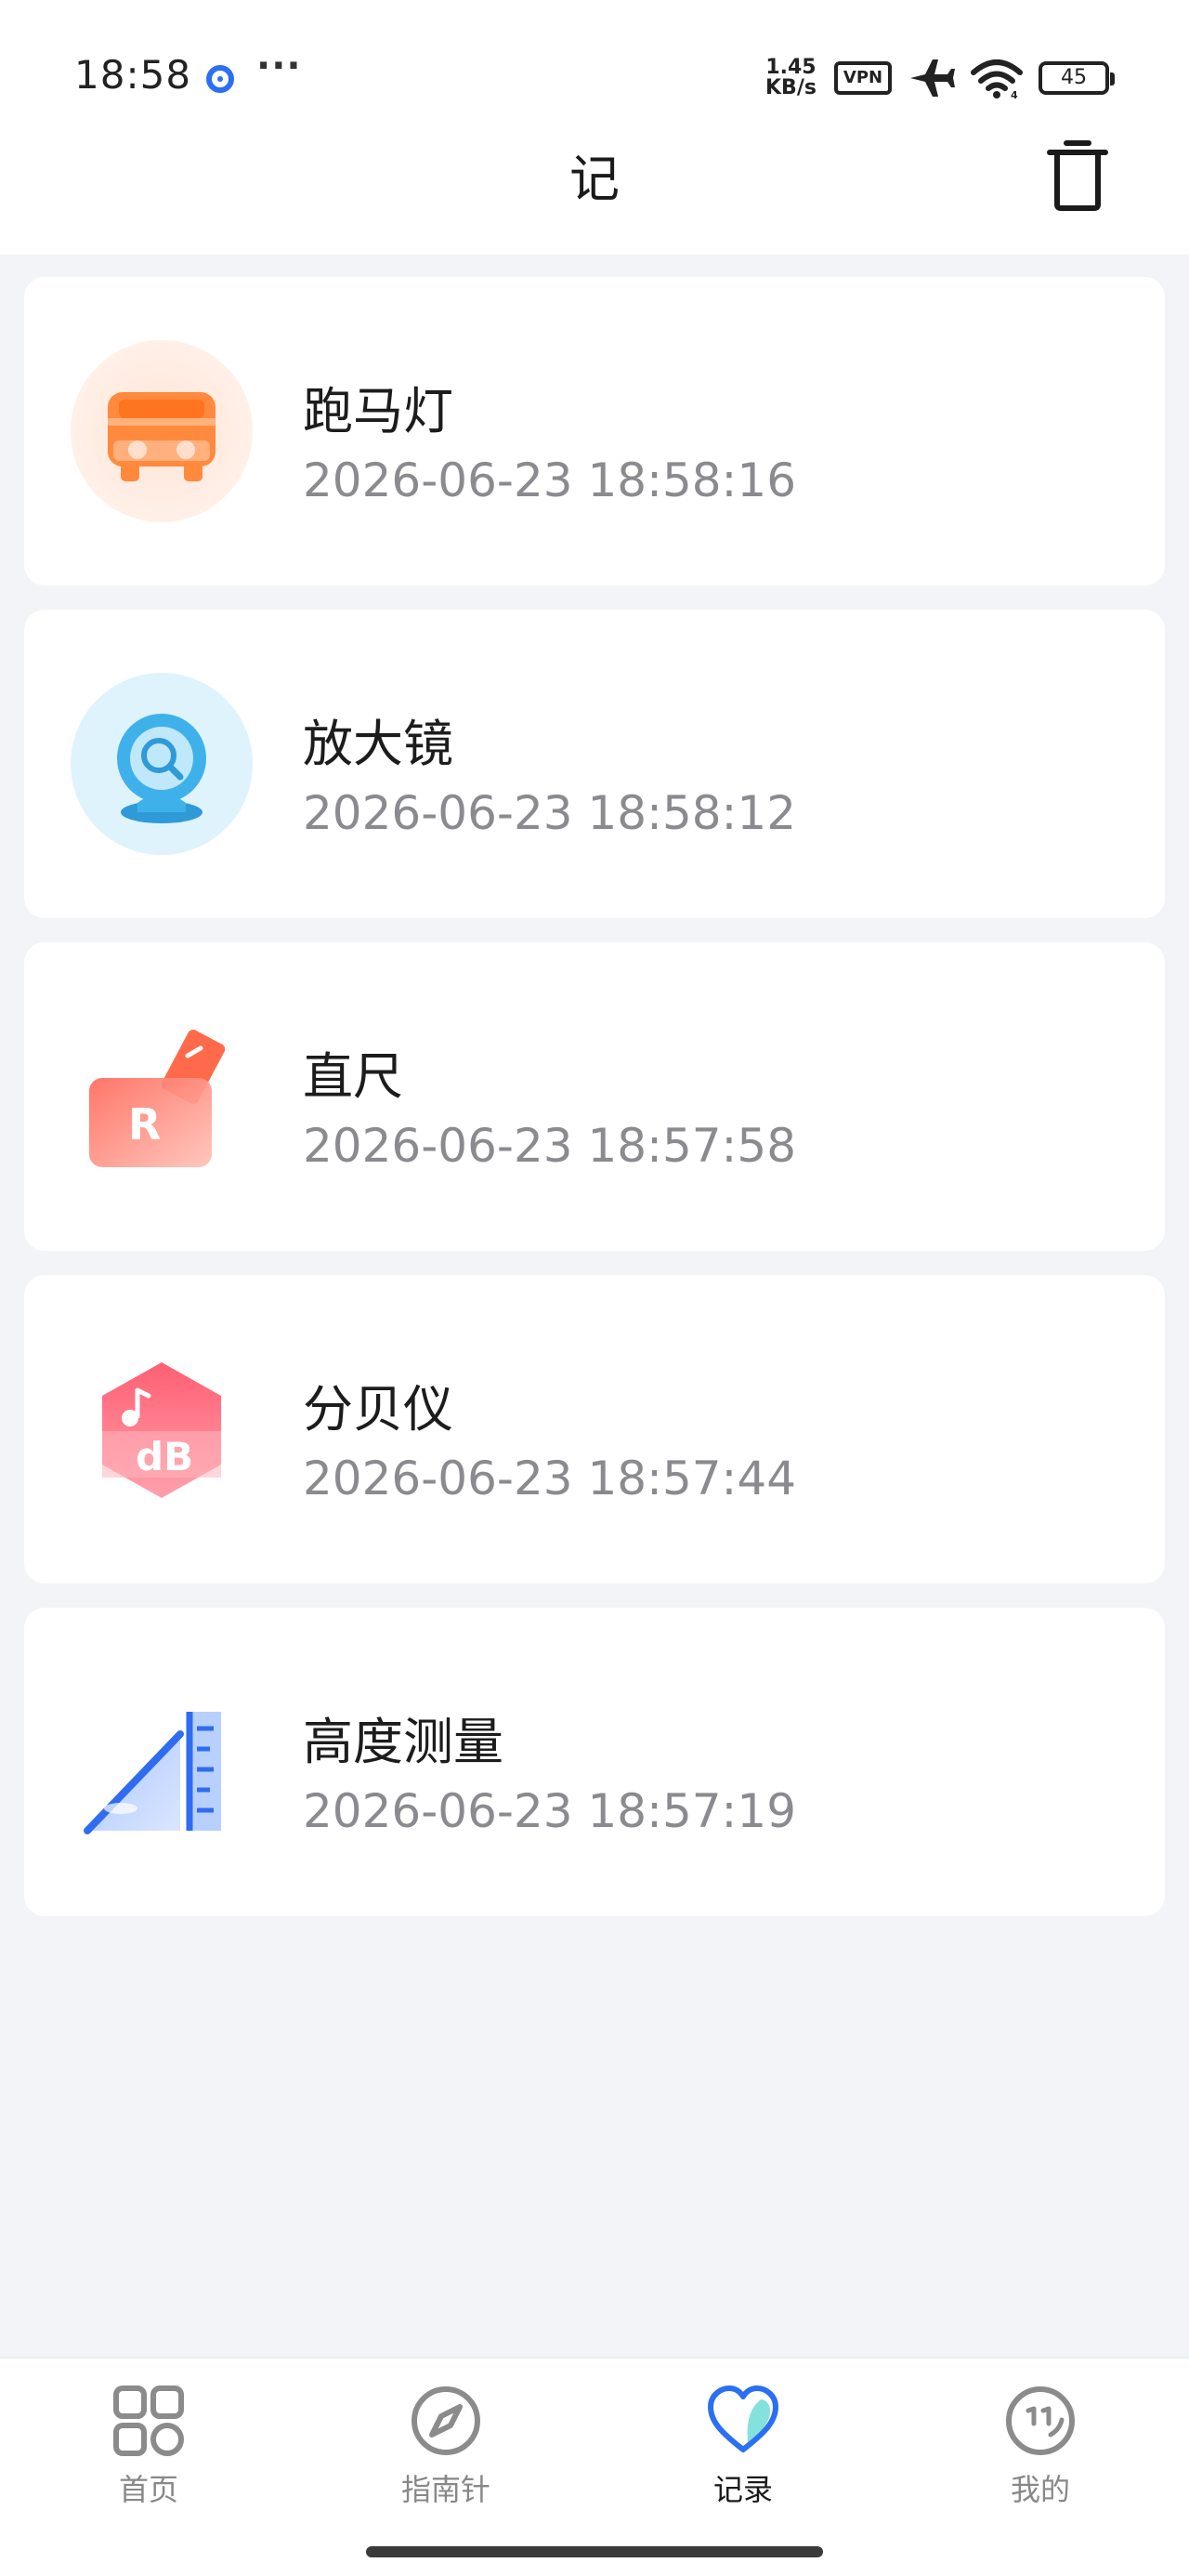 Image resolution: width=1189 pixels, height=2576 pixels. I want to click on record-card-magnifier: 放大镜 2026-06-23 18:58:12, so click(594, 764).